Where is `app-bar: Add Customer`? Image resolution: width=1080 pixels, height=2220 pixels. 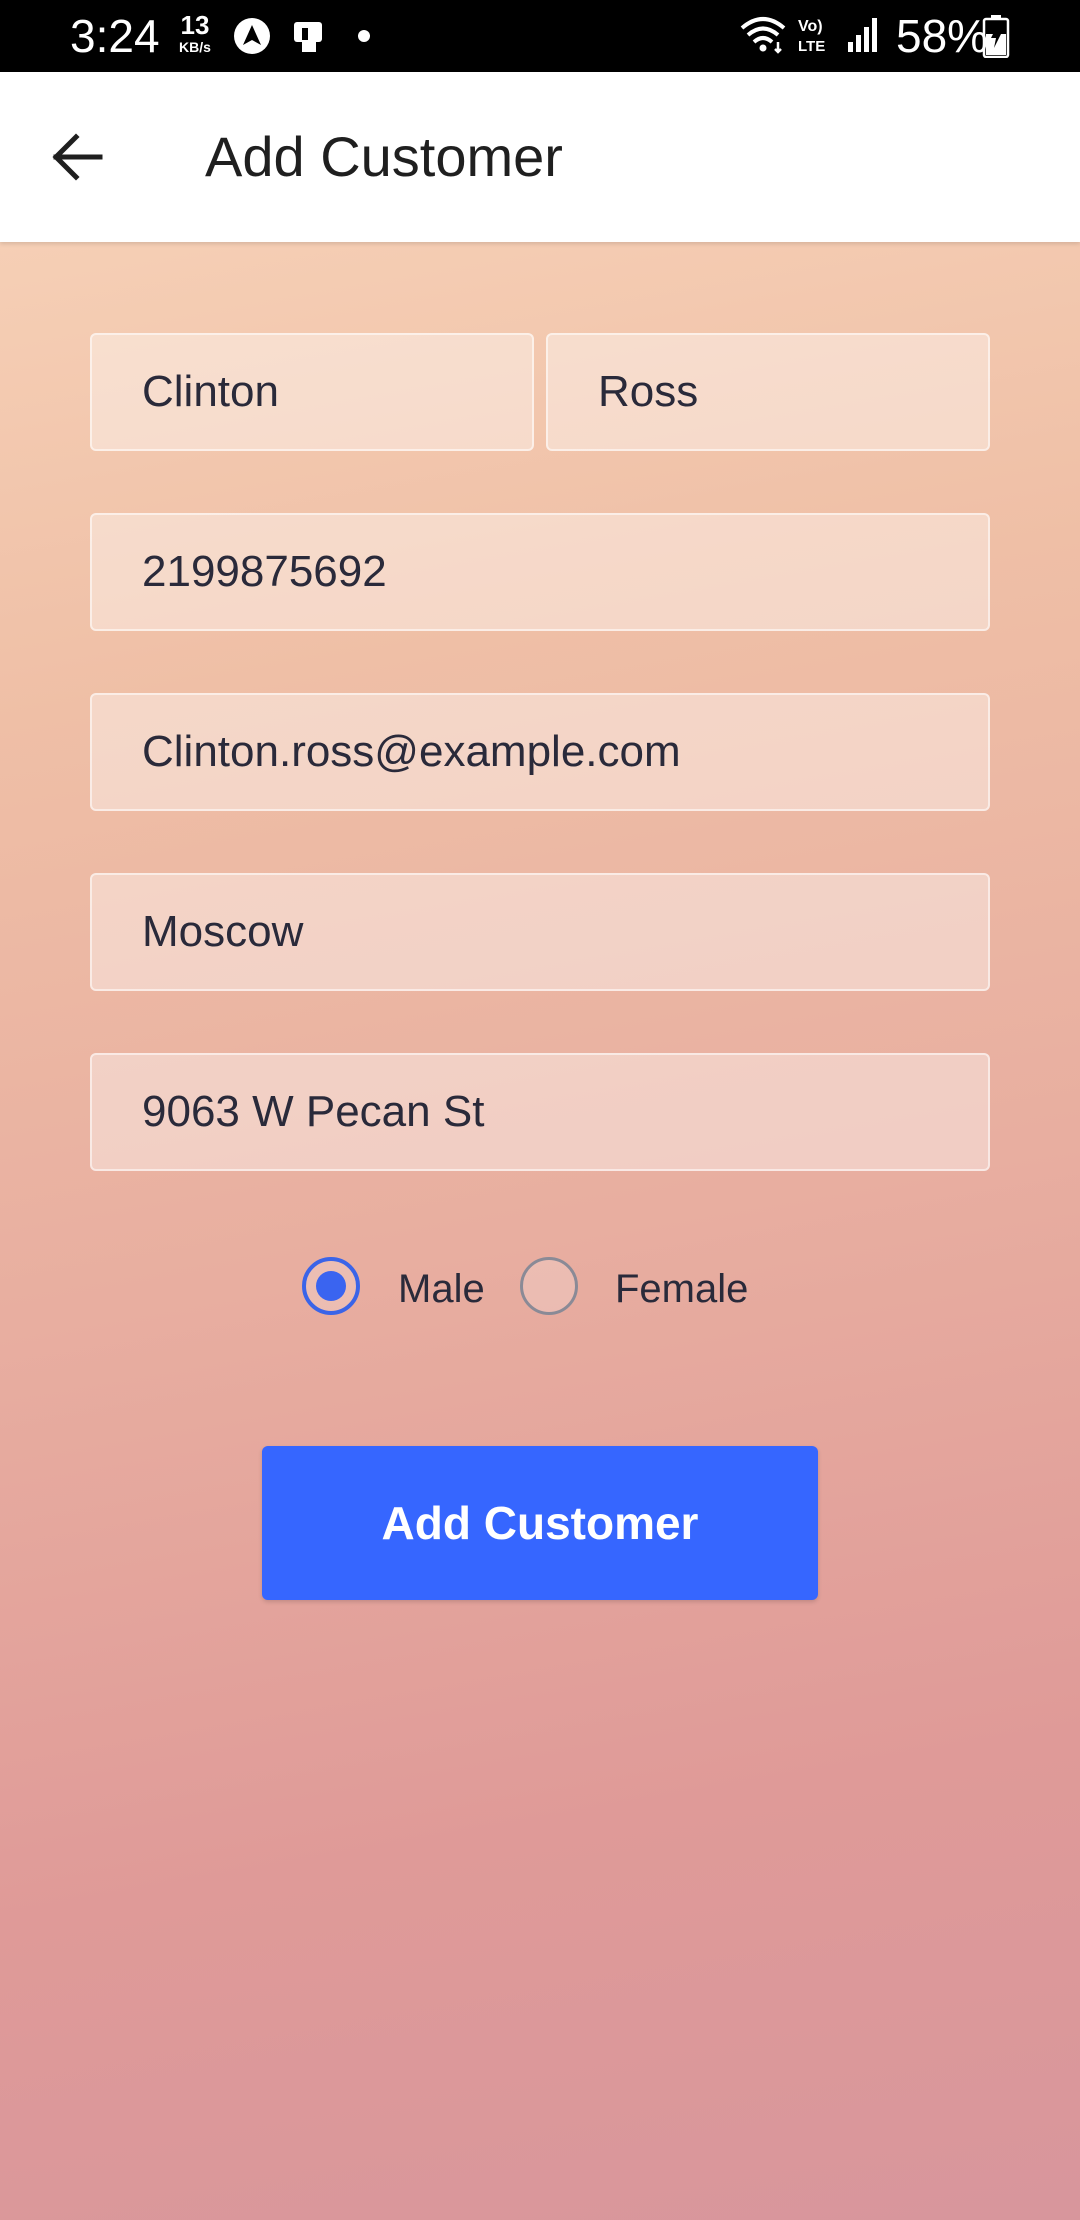 app-bar: Add Customer is located at coordinates (540, 157).